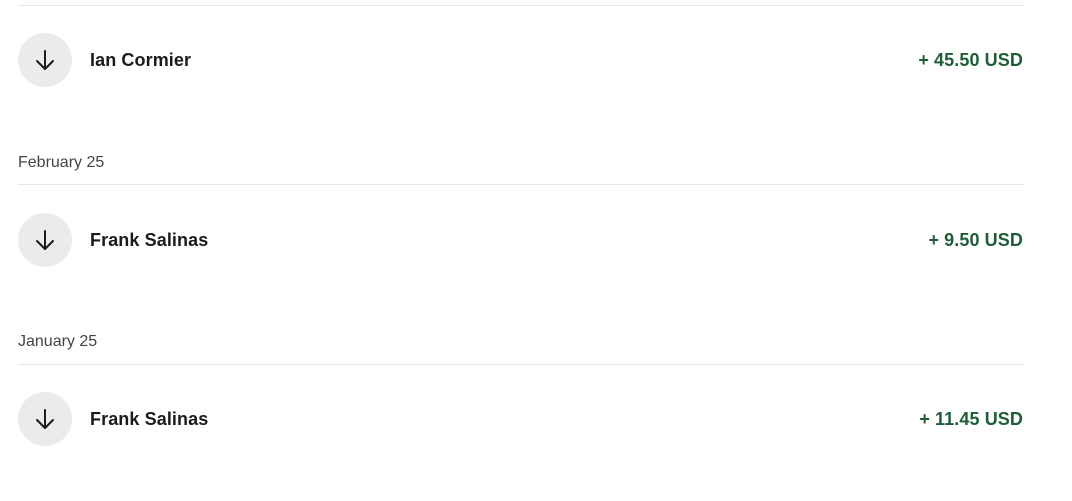  Describe the element at coordinates (970, 59) in the screenshot. I see `transaction-amount: + 45.50 USD` at that location.